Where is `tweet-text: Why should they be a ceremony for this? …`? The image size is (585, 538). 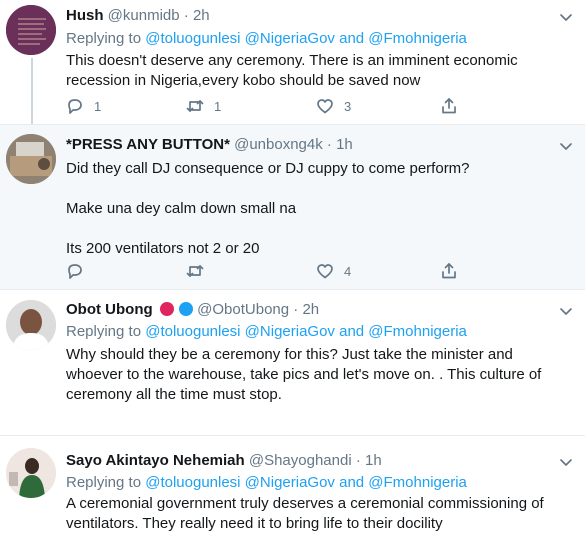
tweet-text: Why should they be a ceremony for this? … is located at coordinates (318, 375).